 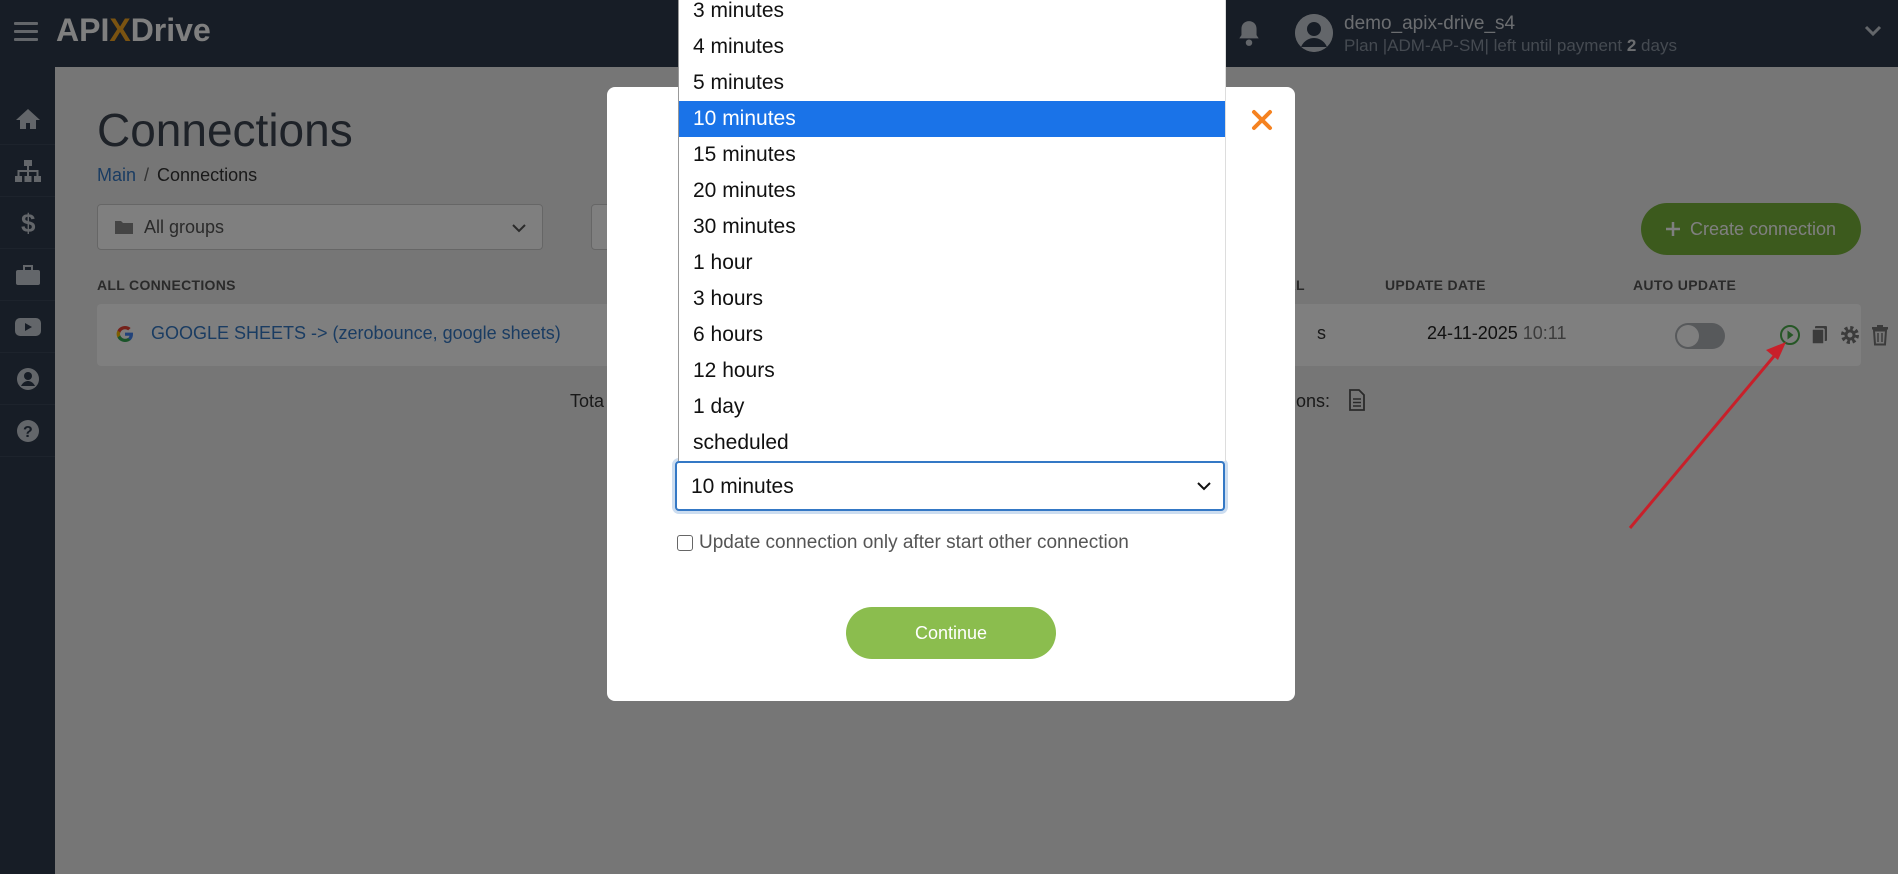 What do you see at coordinates (951, 633) in the screenshot?
I see `continue-button: Continue` at bounding box center [951, 633].